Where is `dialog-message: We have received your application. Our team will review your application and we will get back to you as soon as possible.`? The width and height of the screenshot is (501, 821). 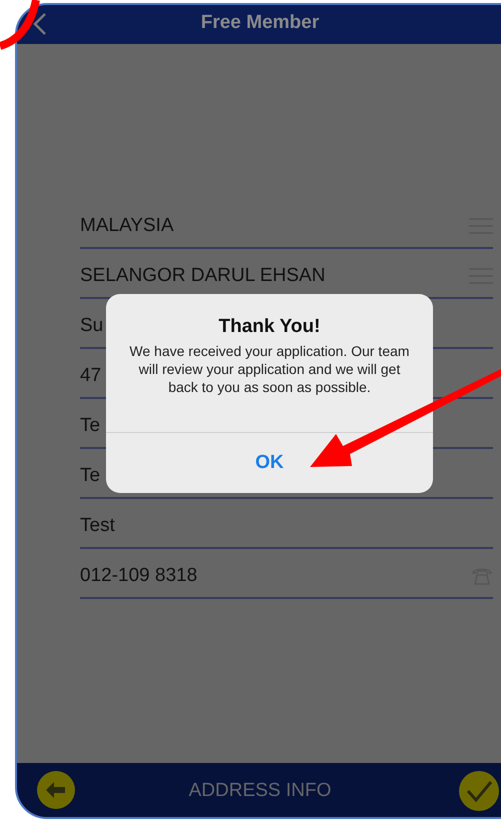
dialog-message: We have received your application. Our team will review your application and we will get back to you as soon as possible. is located at coordinates (269, 369).